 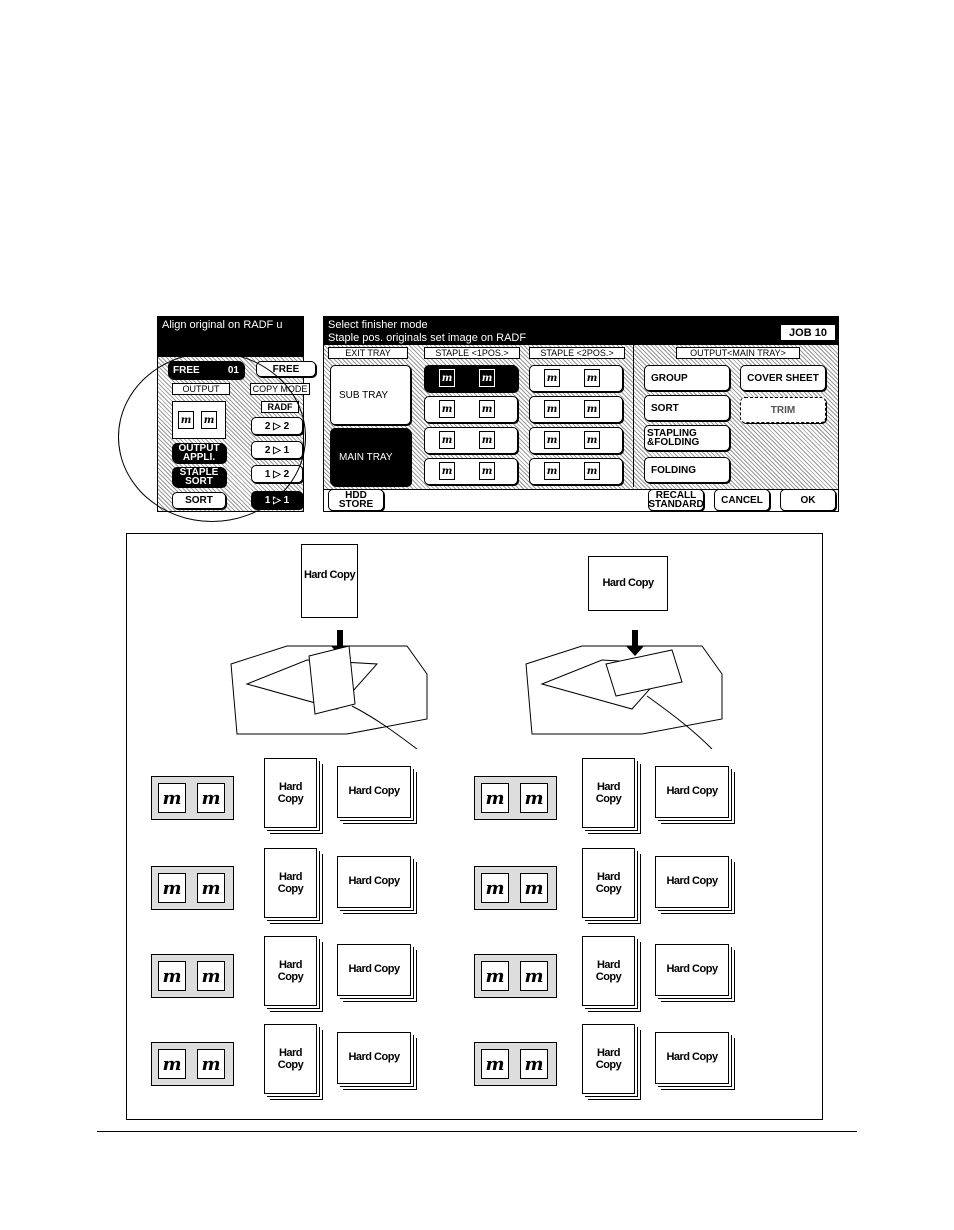 What do you see at coordinates (624, 689) in the screenshot?
I see `copier-illustration-right` at bounding box center [624, 689].